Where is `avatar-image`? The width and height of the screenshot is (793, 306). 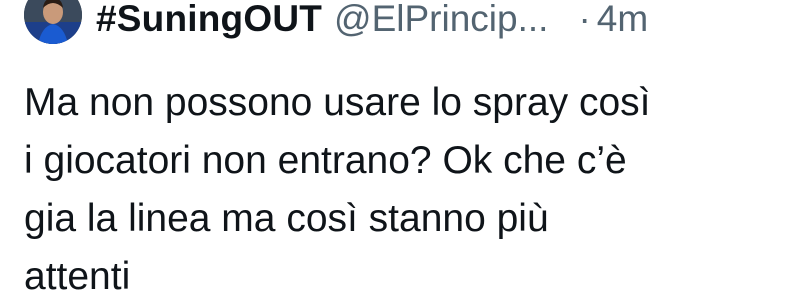 avatar-image is located at coordinates (53, 22).